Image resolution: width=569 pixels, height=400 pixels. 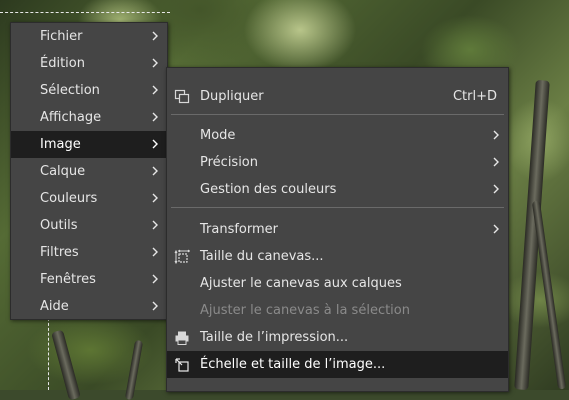 I want to click on menu-item-fit-canvas-to-layers: Ajuster le canevas aux calques, so click(x=337, y=283).